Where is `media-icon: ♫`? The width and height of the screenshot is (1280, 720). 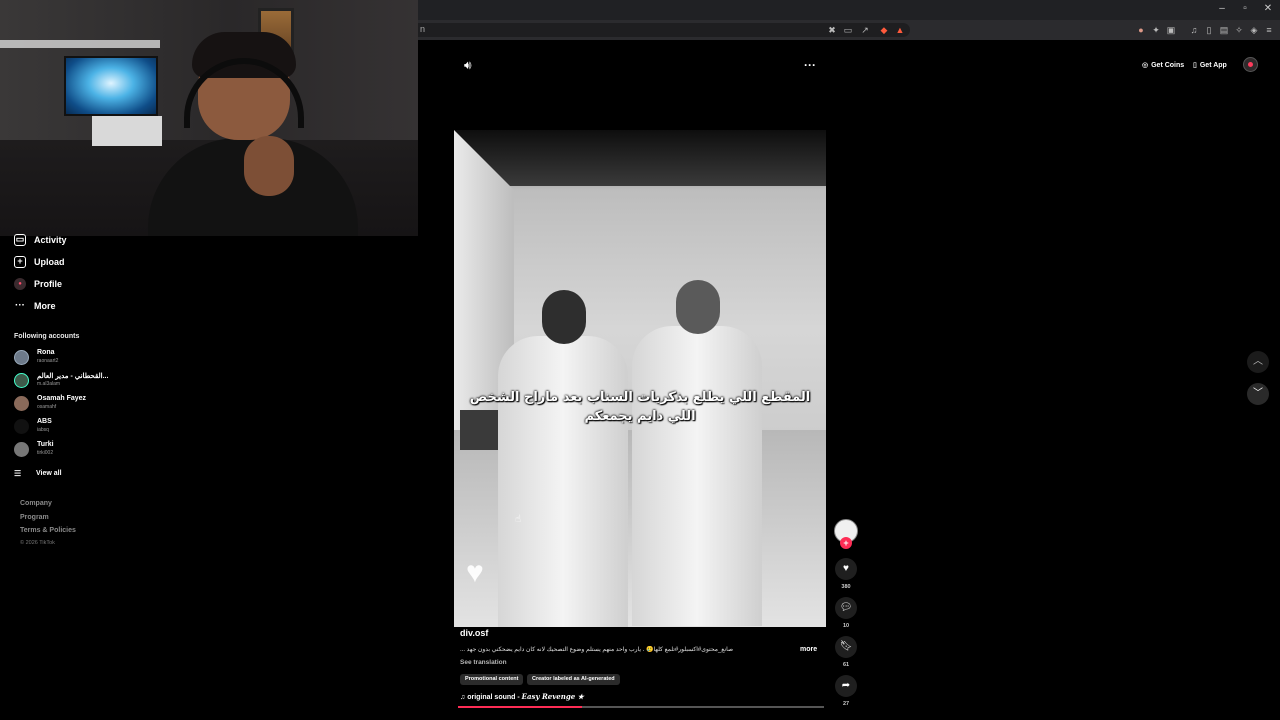 media-icon: ♫ is located at coordinates (1194, 30).